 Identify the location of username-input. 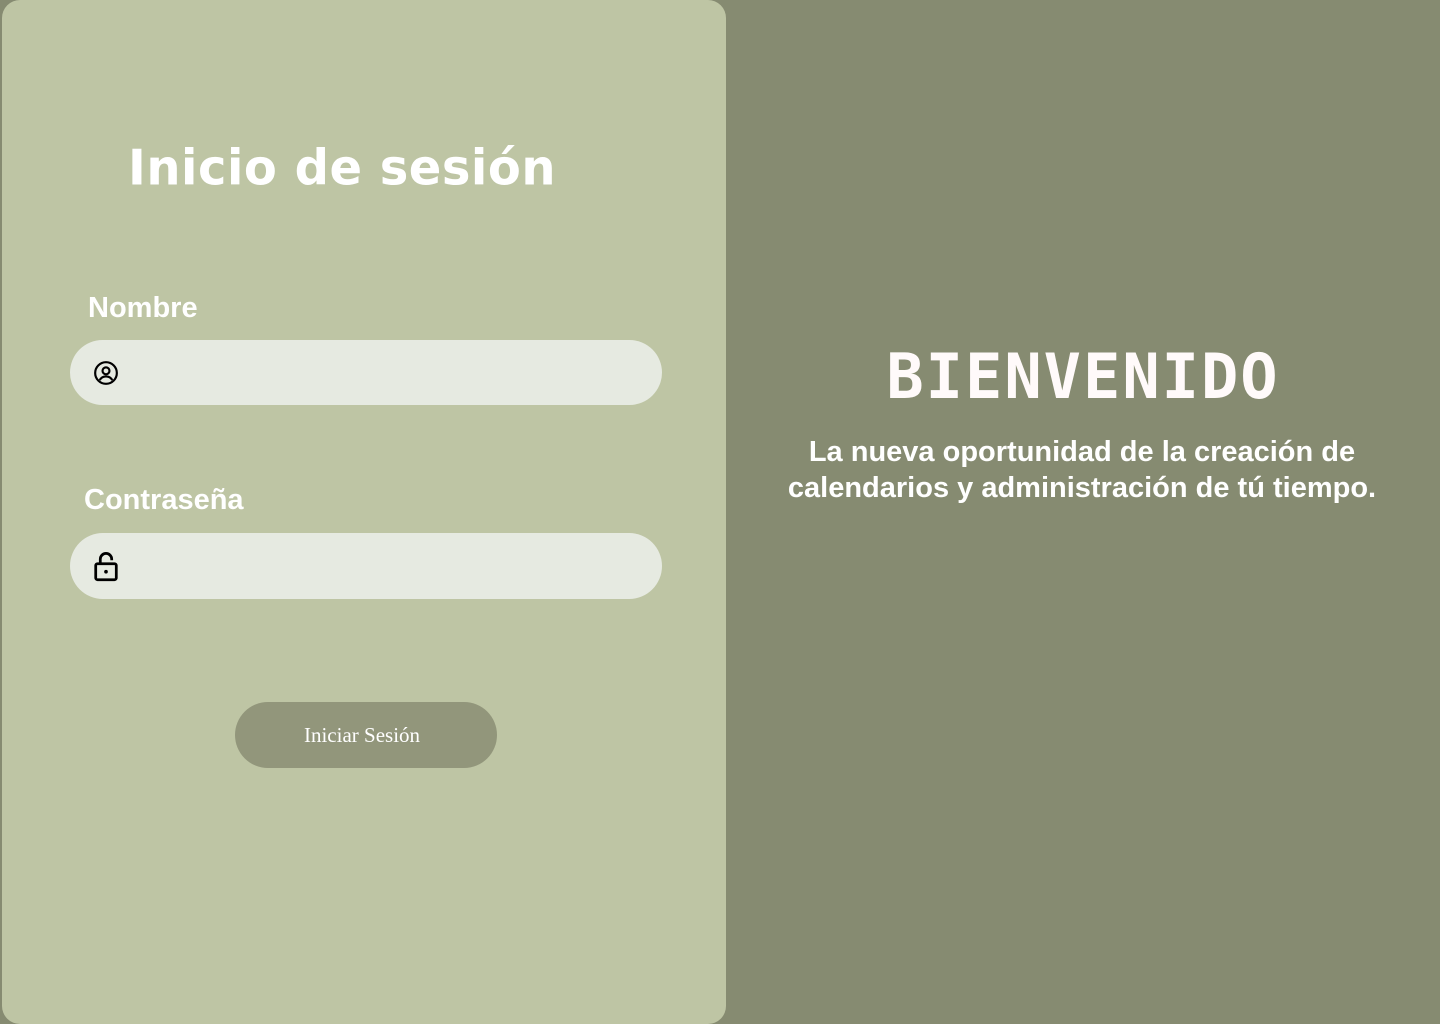
(384, 372).